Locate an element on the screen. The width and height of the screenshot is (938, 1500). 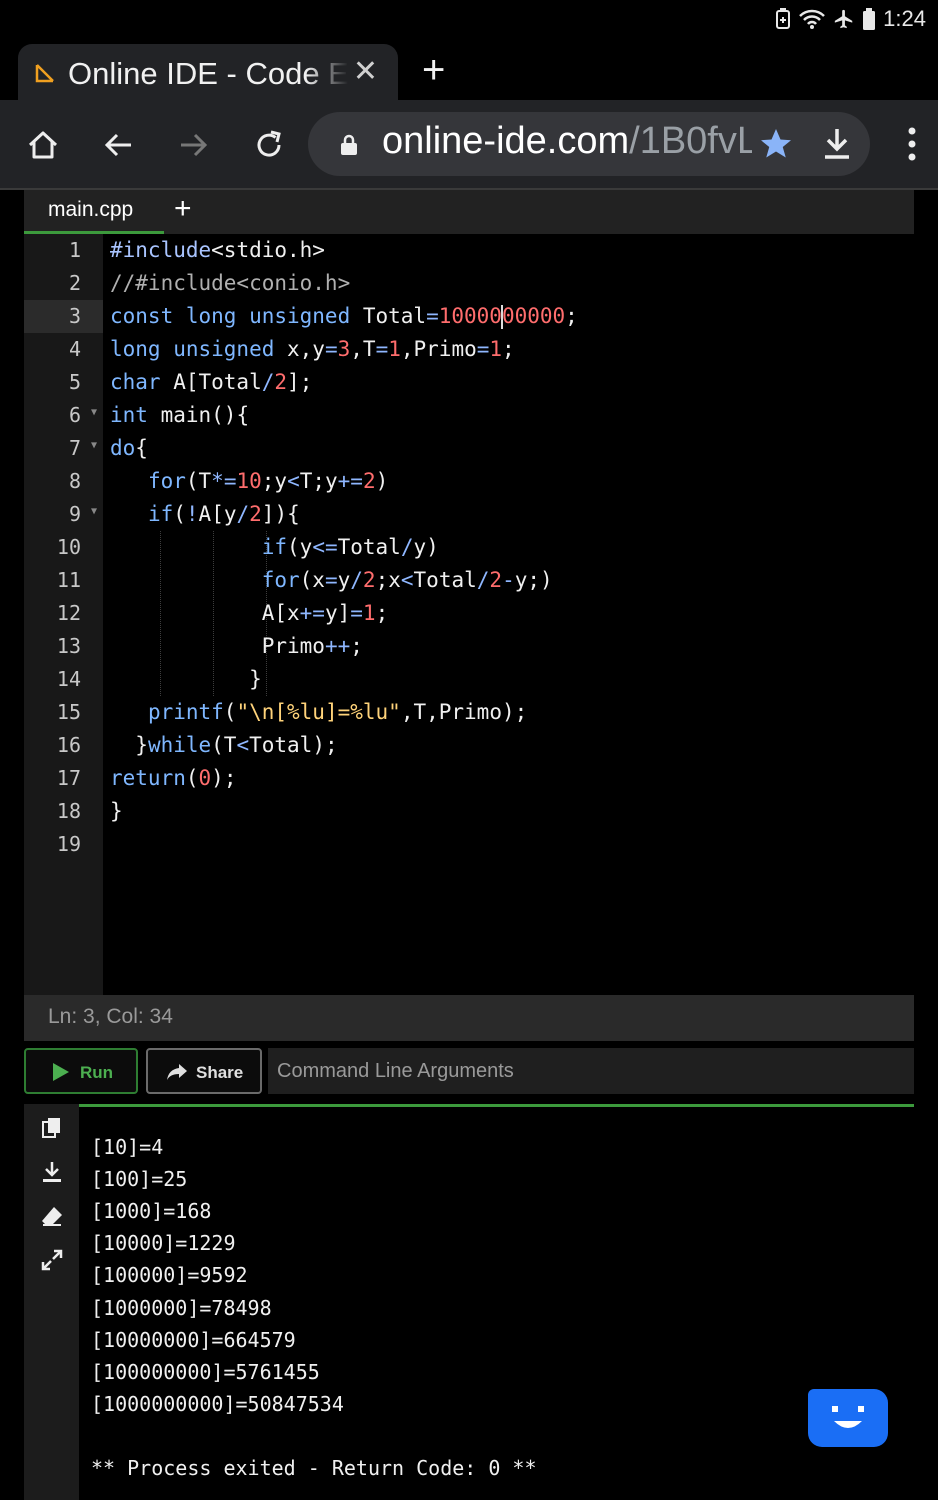
share-arrow-icon is located at coordinates (177, 1072).